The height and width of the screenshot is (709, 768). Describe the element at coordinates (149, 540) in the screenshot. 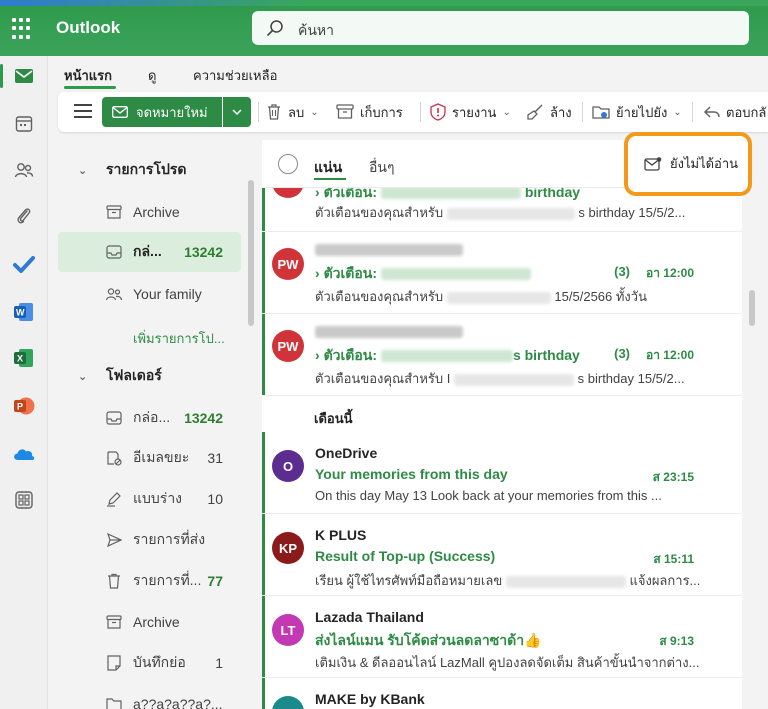

I see `folder-item-sent: รายการที่ส่ง` at that location.